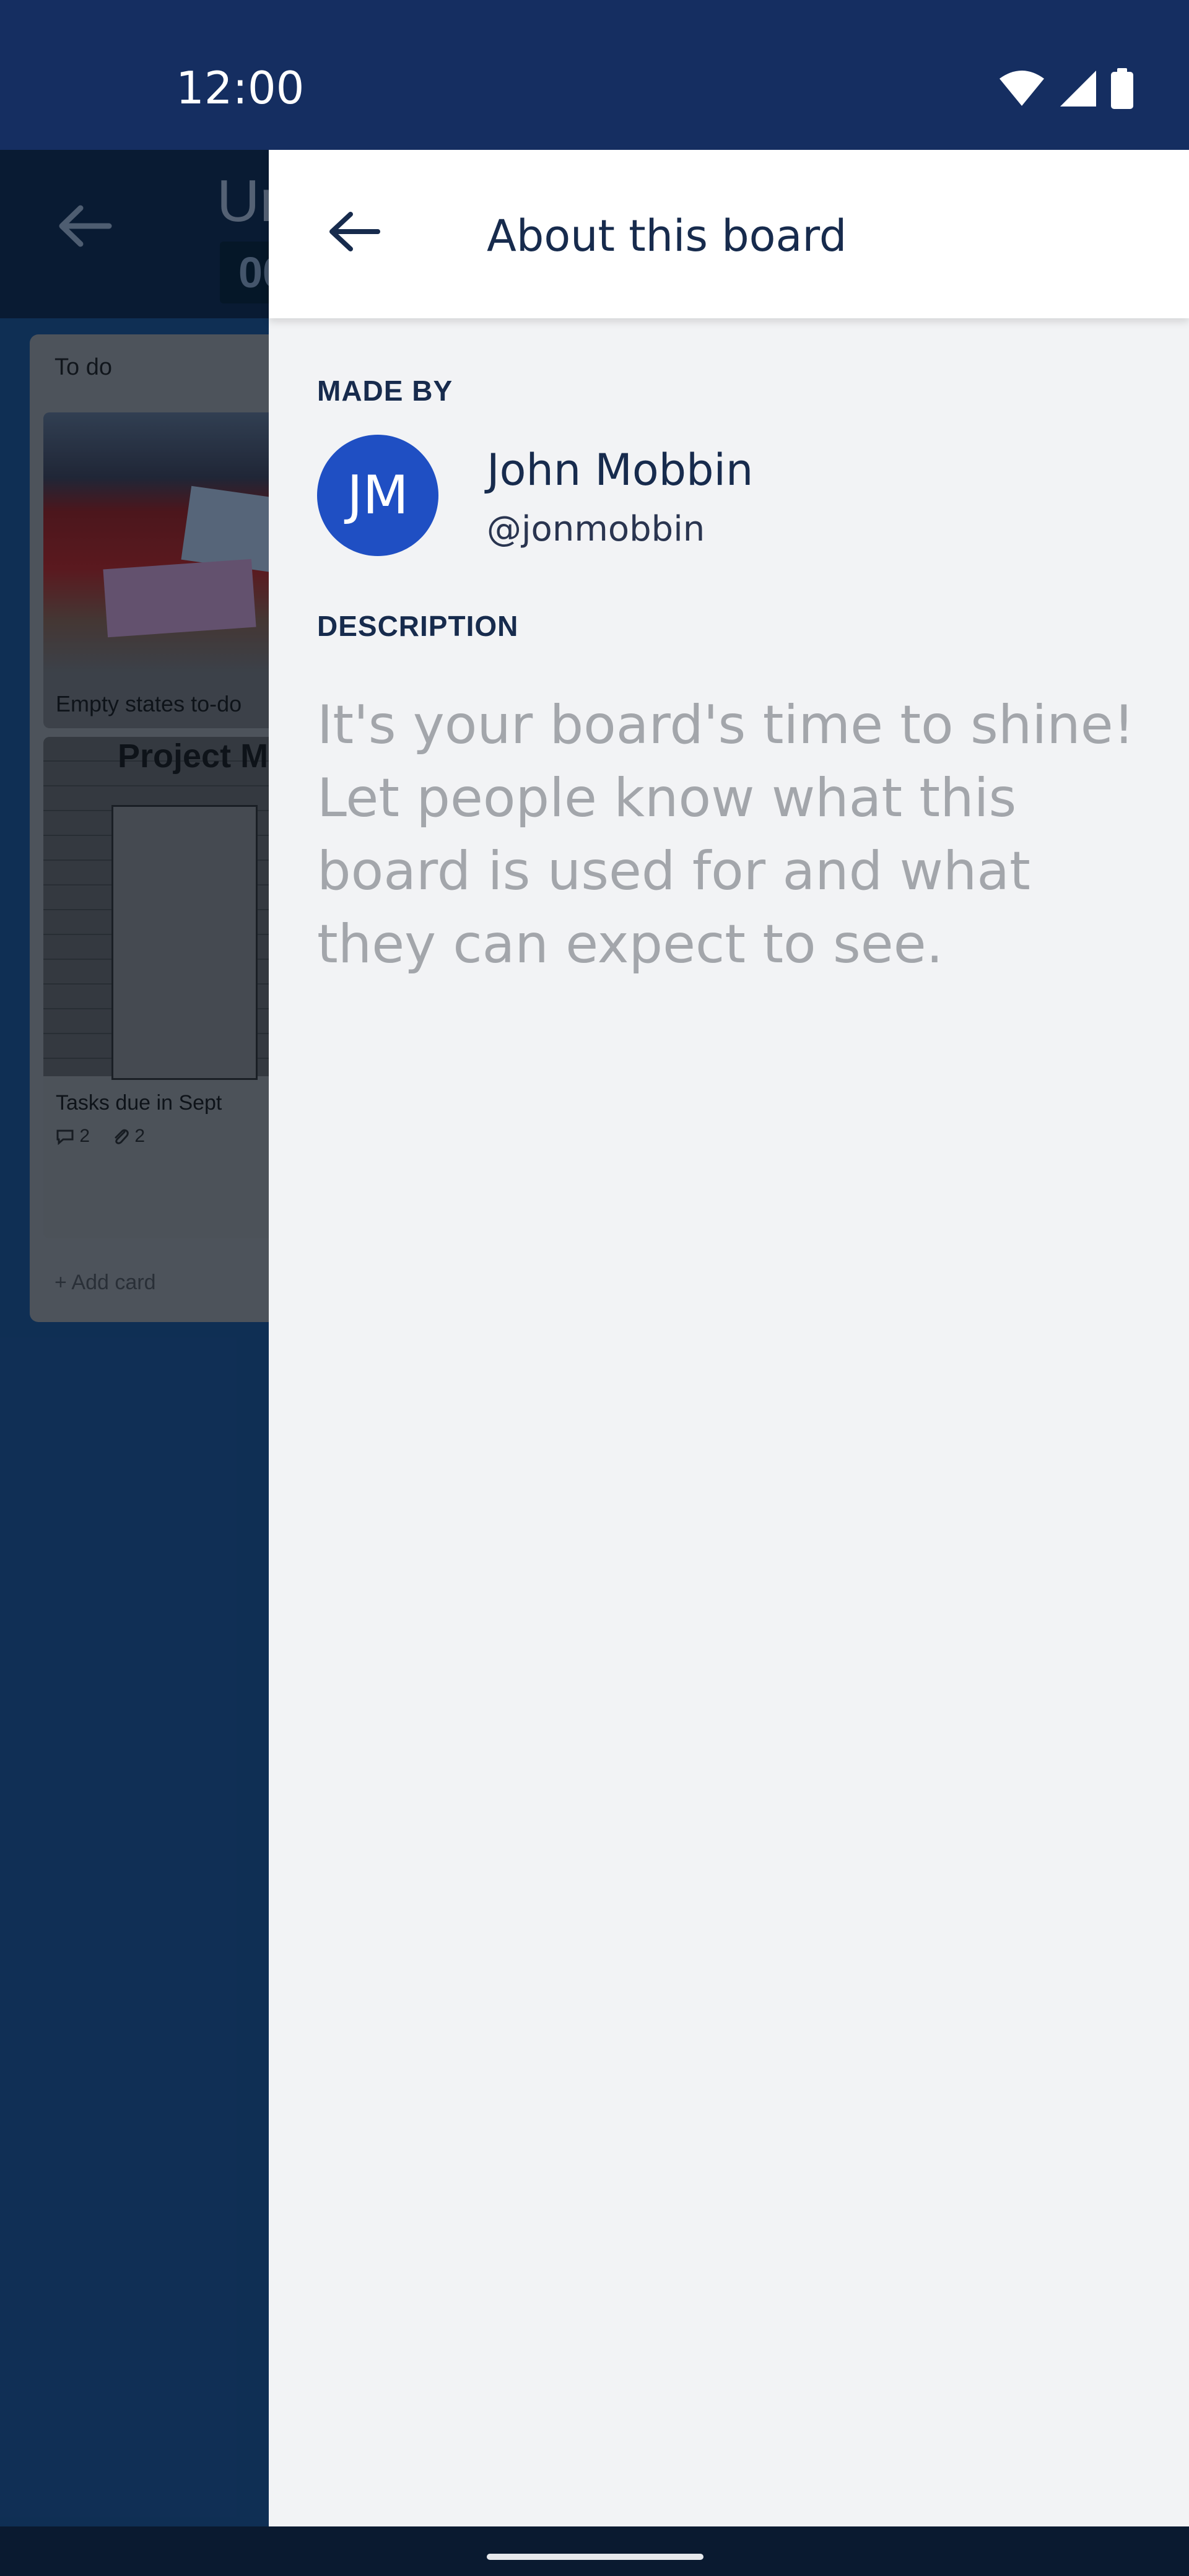  I want to click on author-name: John Mobbin, so click(620, 470).